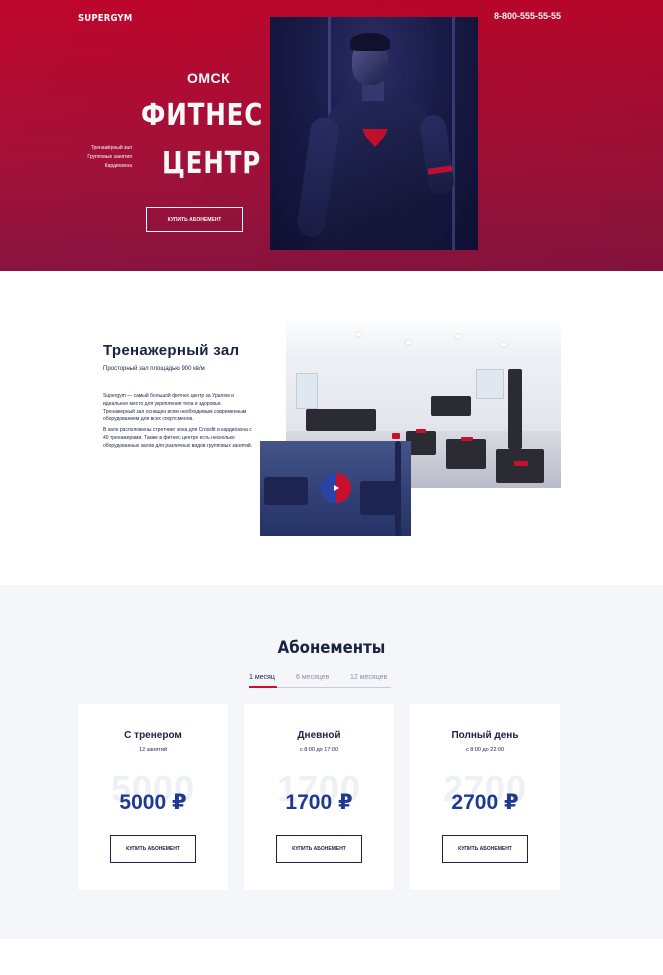  What do you see at coordinates (331, 648) in the screenshot?
I see `subscriptions-title: Абонементы` at bounding box center [331, 648].